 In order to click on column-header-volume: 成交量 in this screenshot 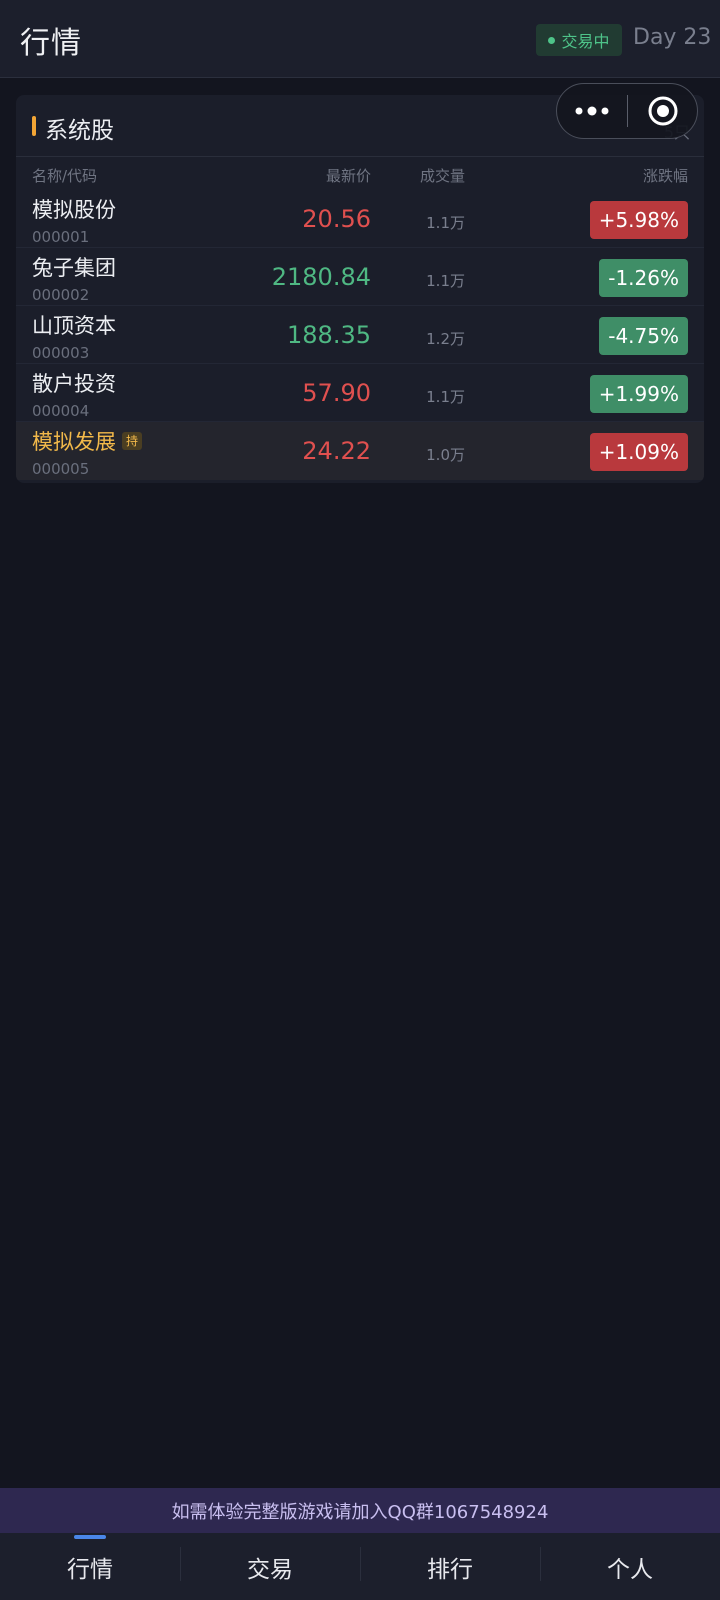, I will do `click(442, 176)`.